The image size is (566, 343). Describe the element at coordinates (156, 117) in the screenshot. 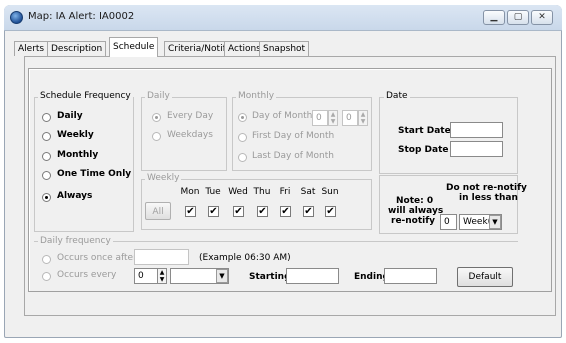

I see `radio-every-day` at that location.